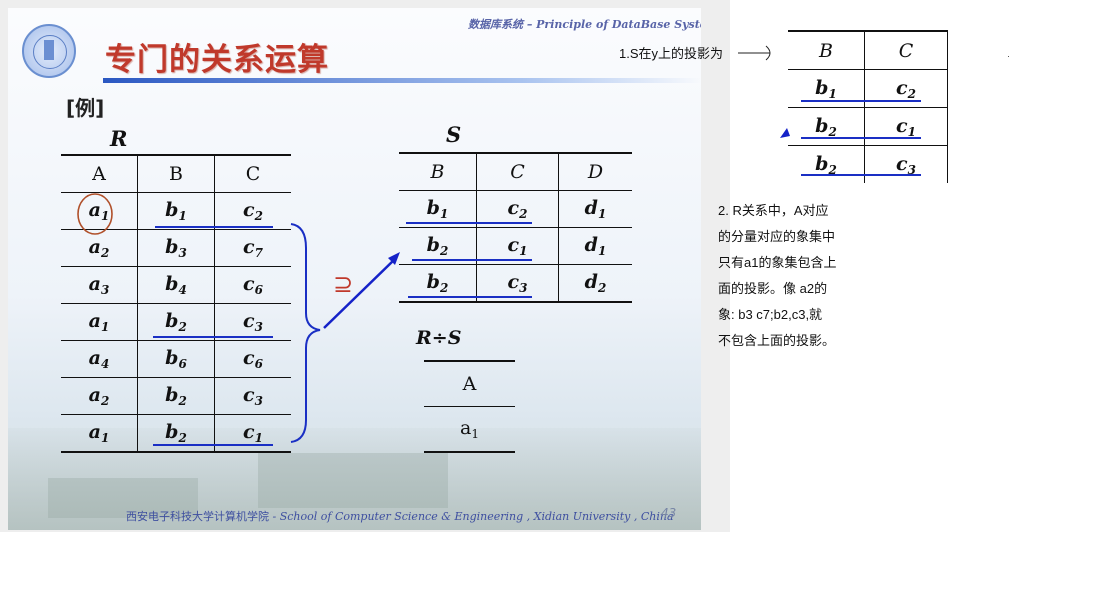  Describe the element at coordinates (669, 513) in the screenshot. I see `page-number: 43` at that location.